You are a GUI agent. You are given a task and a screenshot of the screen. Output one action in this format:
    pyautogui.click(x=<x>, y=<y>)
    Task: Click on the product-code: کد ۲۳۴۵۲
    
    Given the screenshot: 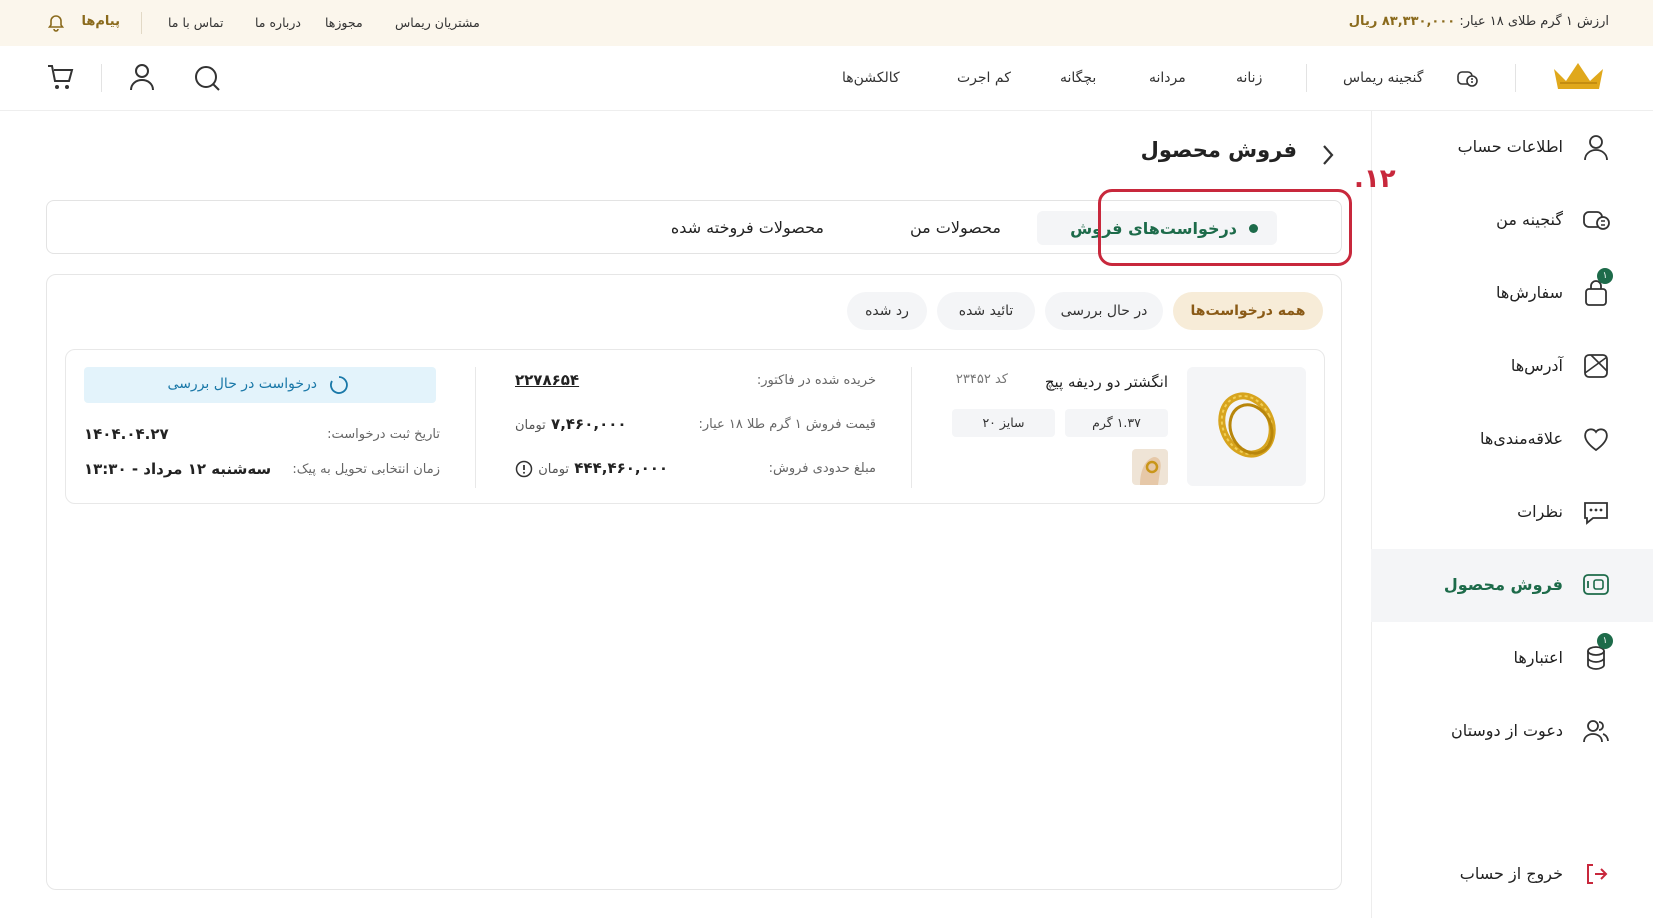 What is the action you would take?
    pyautogui.click(x=981, y=379)
    